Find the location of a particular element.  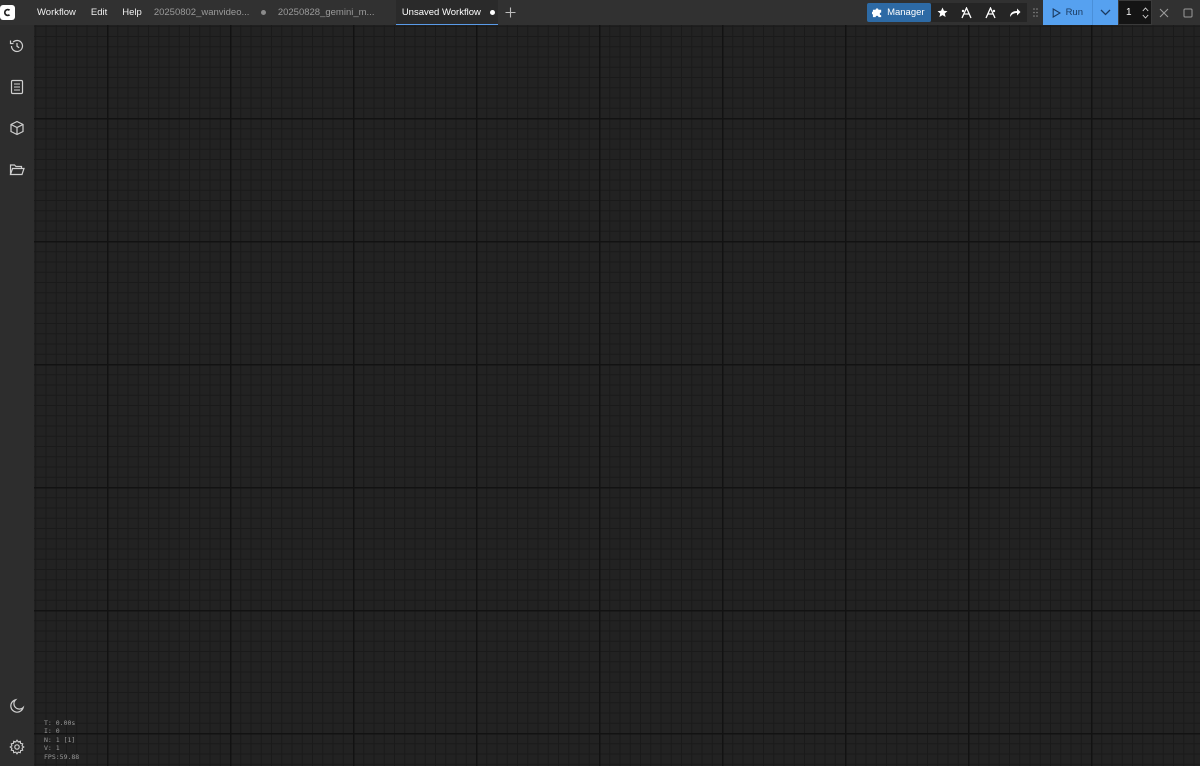

chevron-up-icon is located at coordinates (1145, 9).